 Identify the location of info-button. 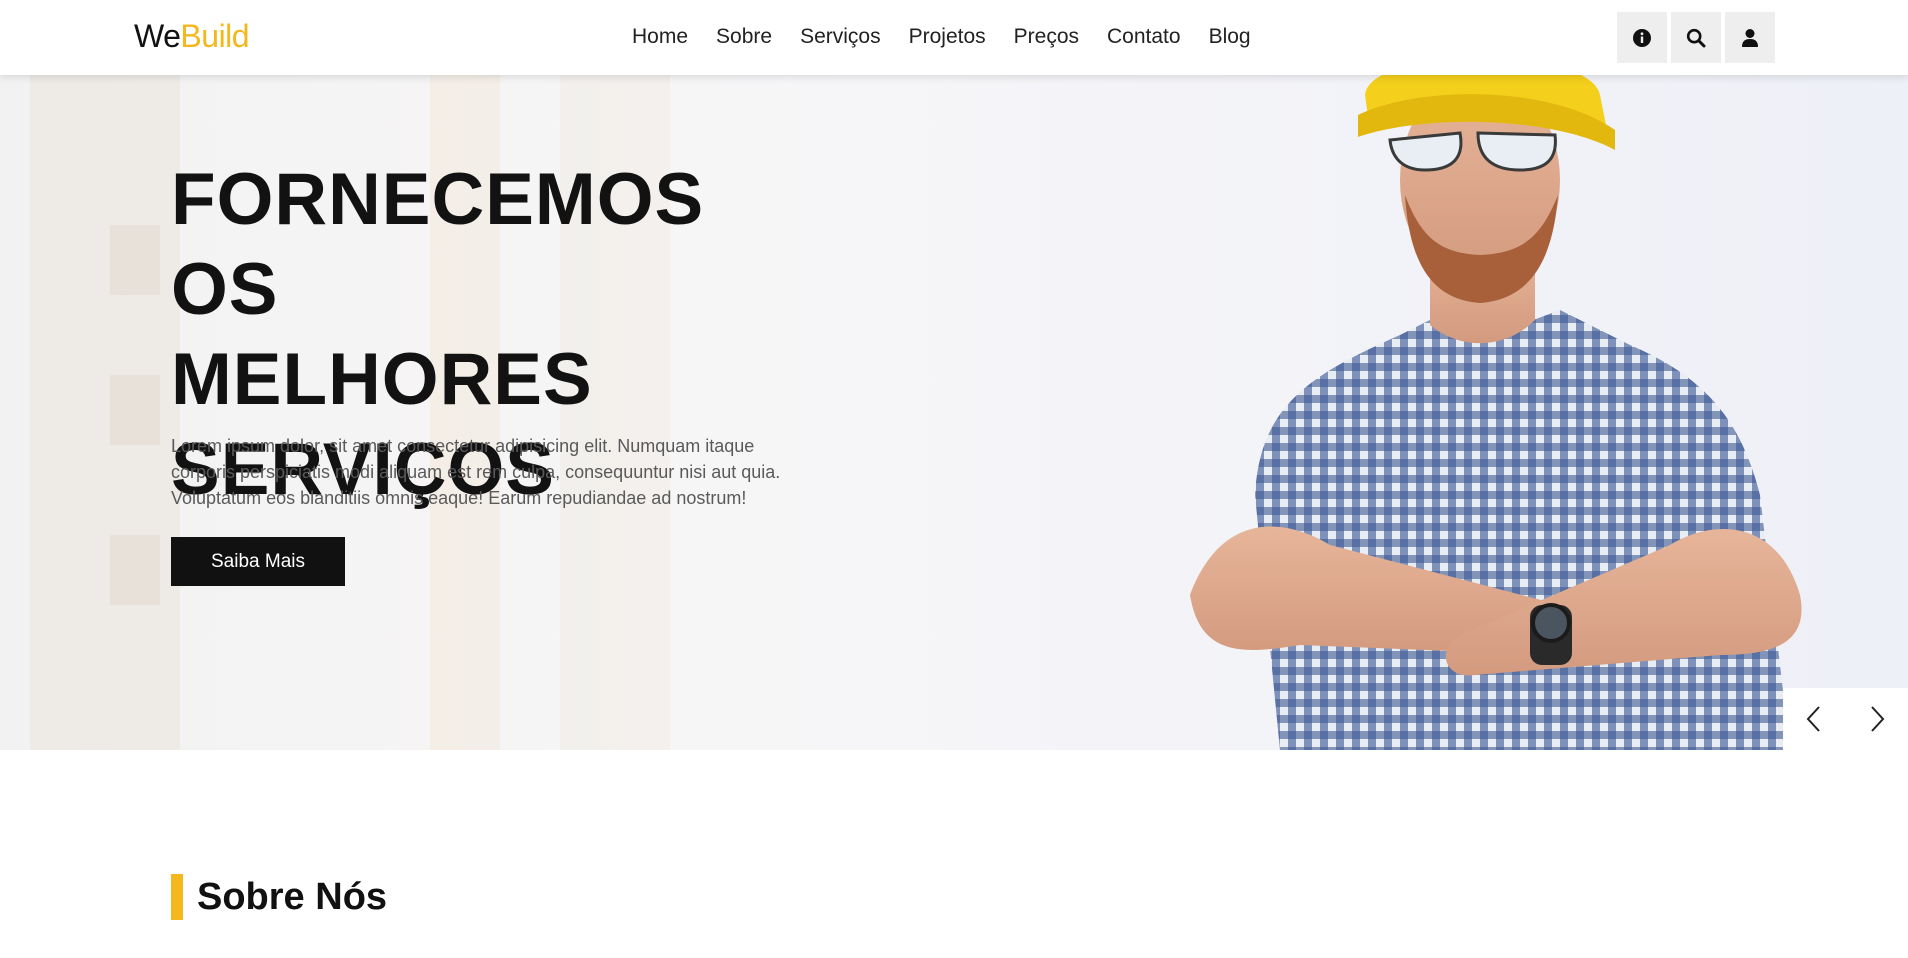
(1642, 37).